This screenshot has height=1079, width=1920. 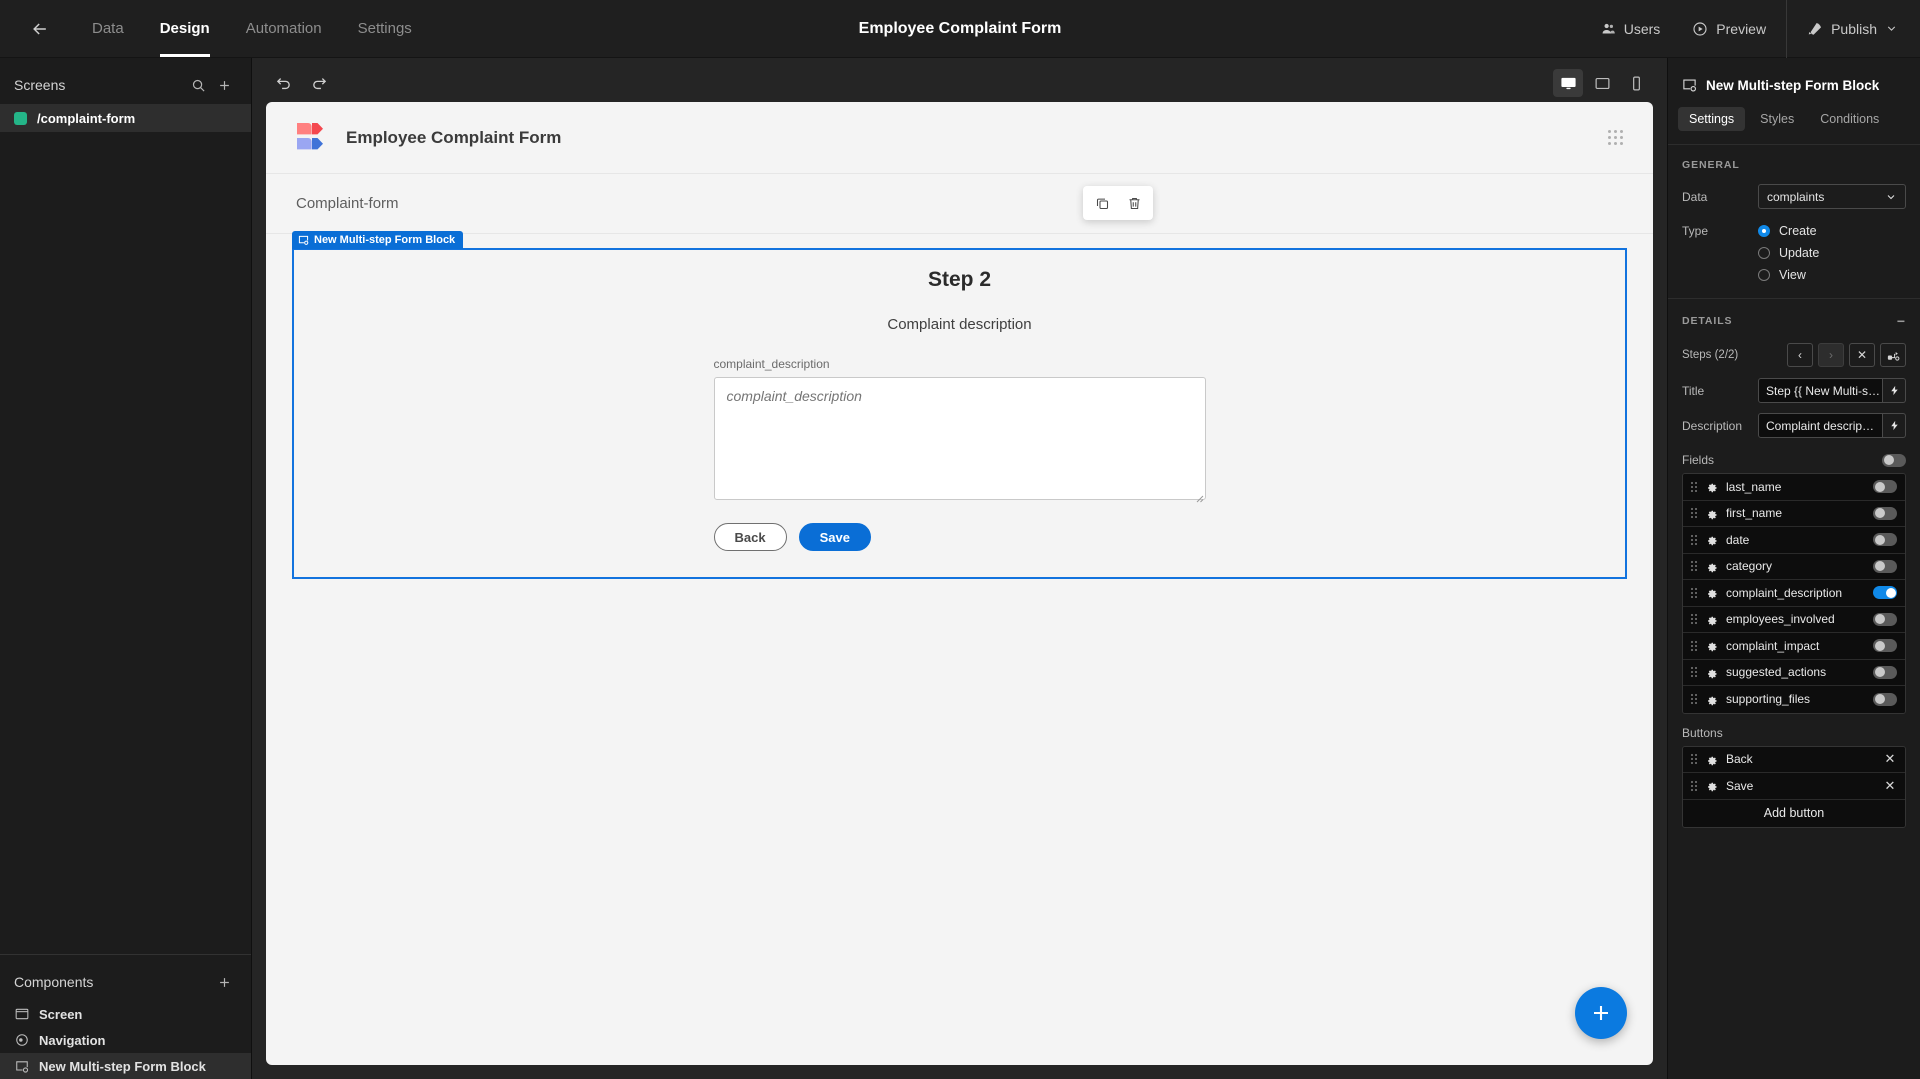 I want to click on step-title-binding-button, so click(x=1894, y=390).